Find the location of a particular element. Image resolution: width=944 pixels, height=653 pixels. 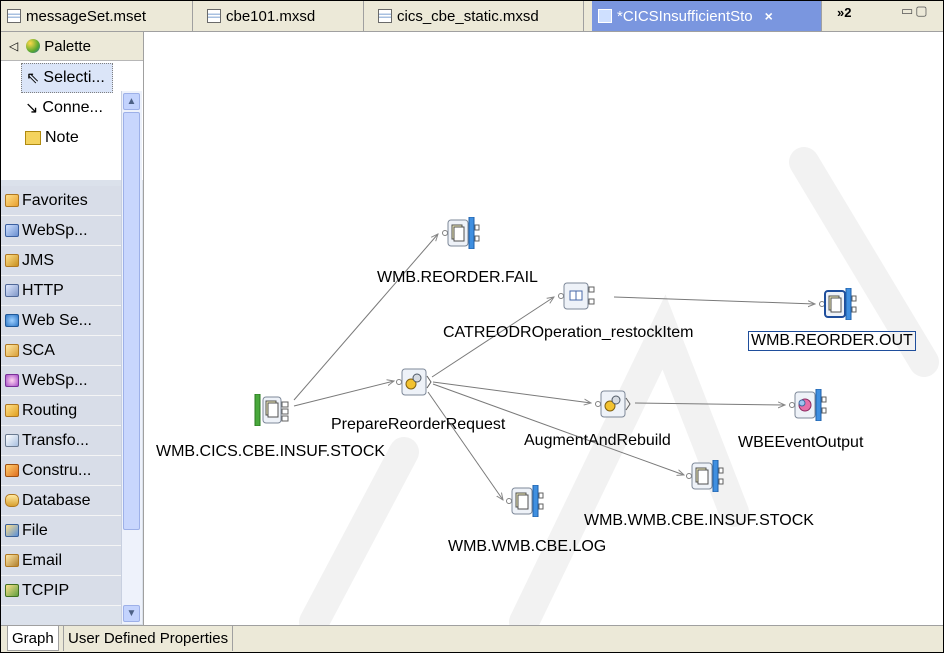

tab-label: cbe101.mxsd is located at coordinates (271, 16).